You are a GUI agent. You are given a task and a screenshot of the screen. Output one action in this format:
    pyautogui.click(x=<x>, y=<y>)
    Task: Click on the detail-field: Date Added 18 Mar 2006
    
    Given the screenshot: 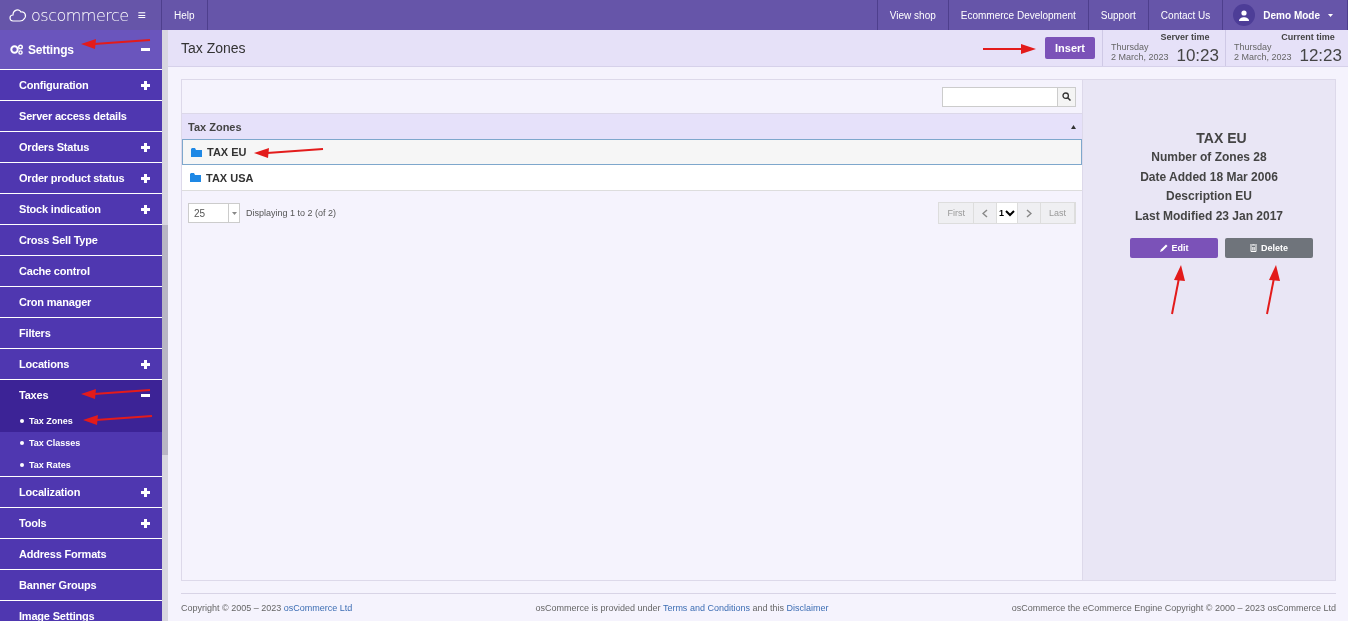 What is the action you would take?
    pyautogui.click(x=1209, y=177)
    